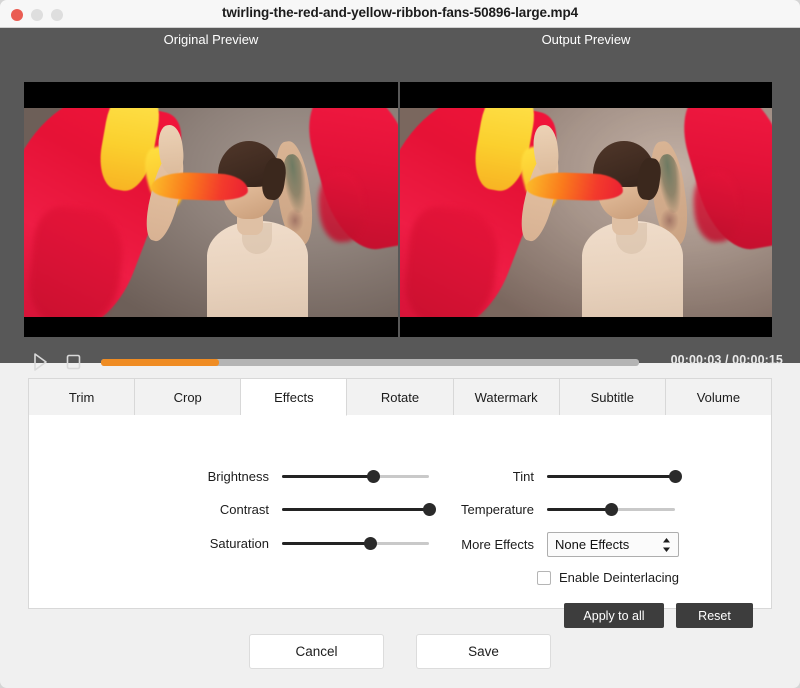 This screenshot has height=688, width=800. Describe the element at coordinates (619, 577) in the screenshot. I see `enable-deinterlacing-label: Enable Deinterlacing` at that location.